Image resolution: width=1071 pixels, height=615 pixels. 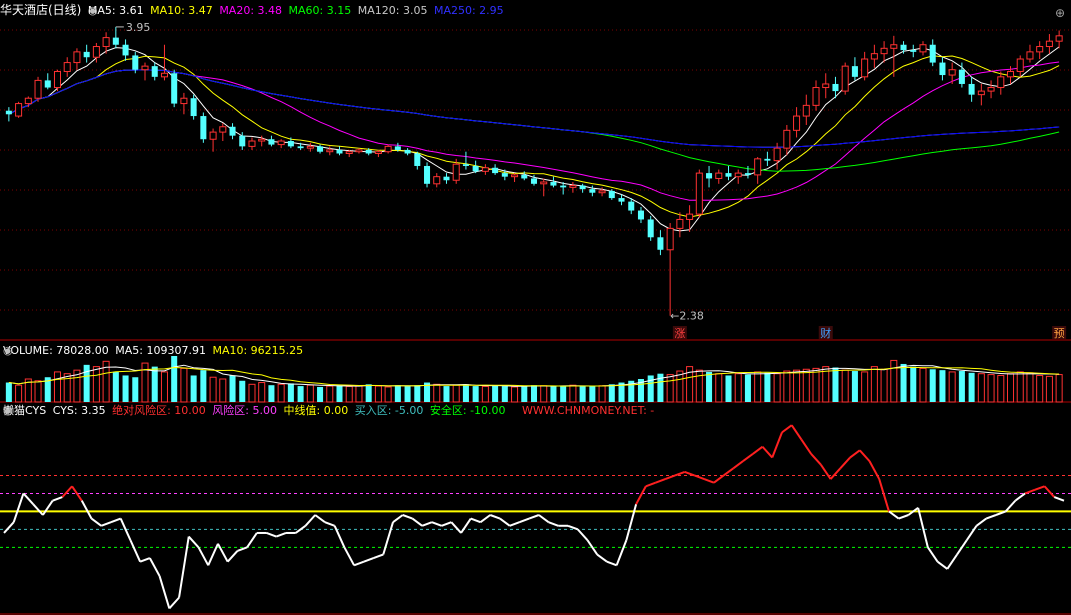 What do you see at coordinates (93, 10) in the screenshot?
I see `main-collapse-icon: ◉` at bounding box center [93, 10].